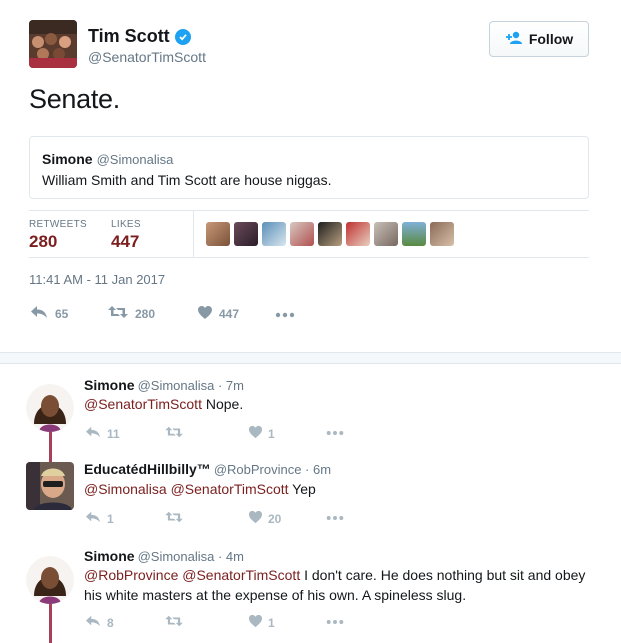  I want to click on retweets-stat: RETWEETS 280, so click(58, 235).